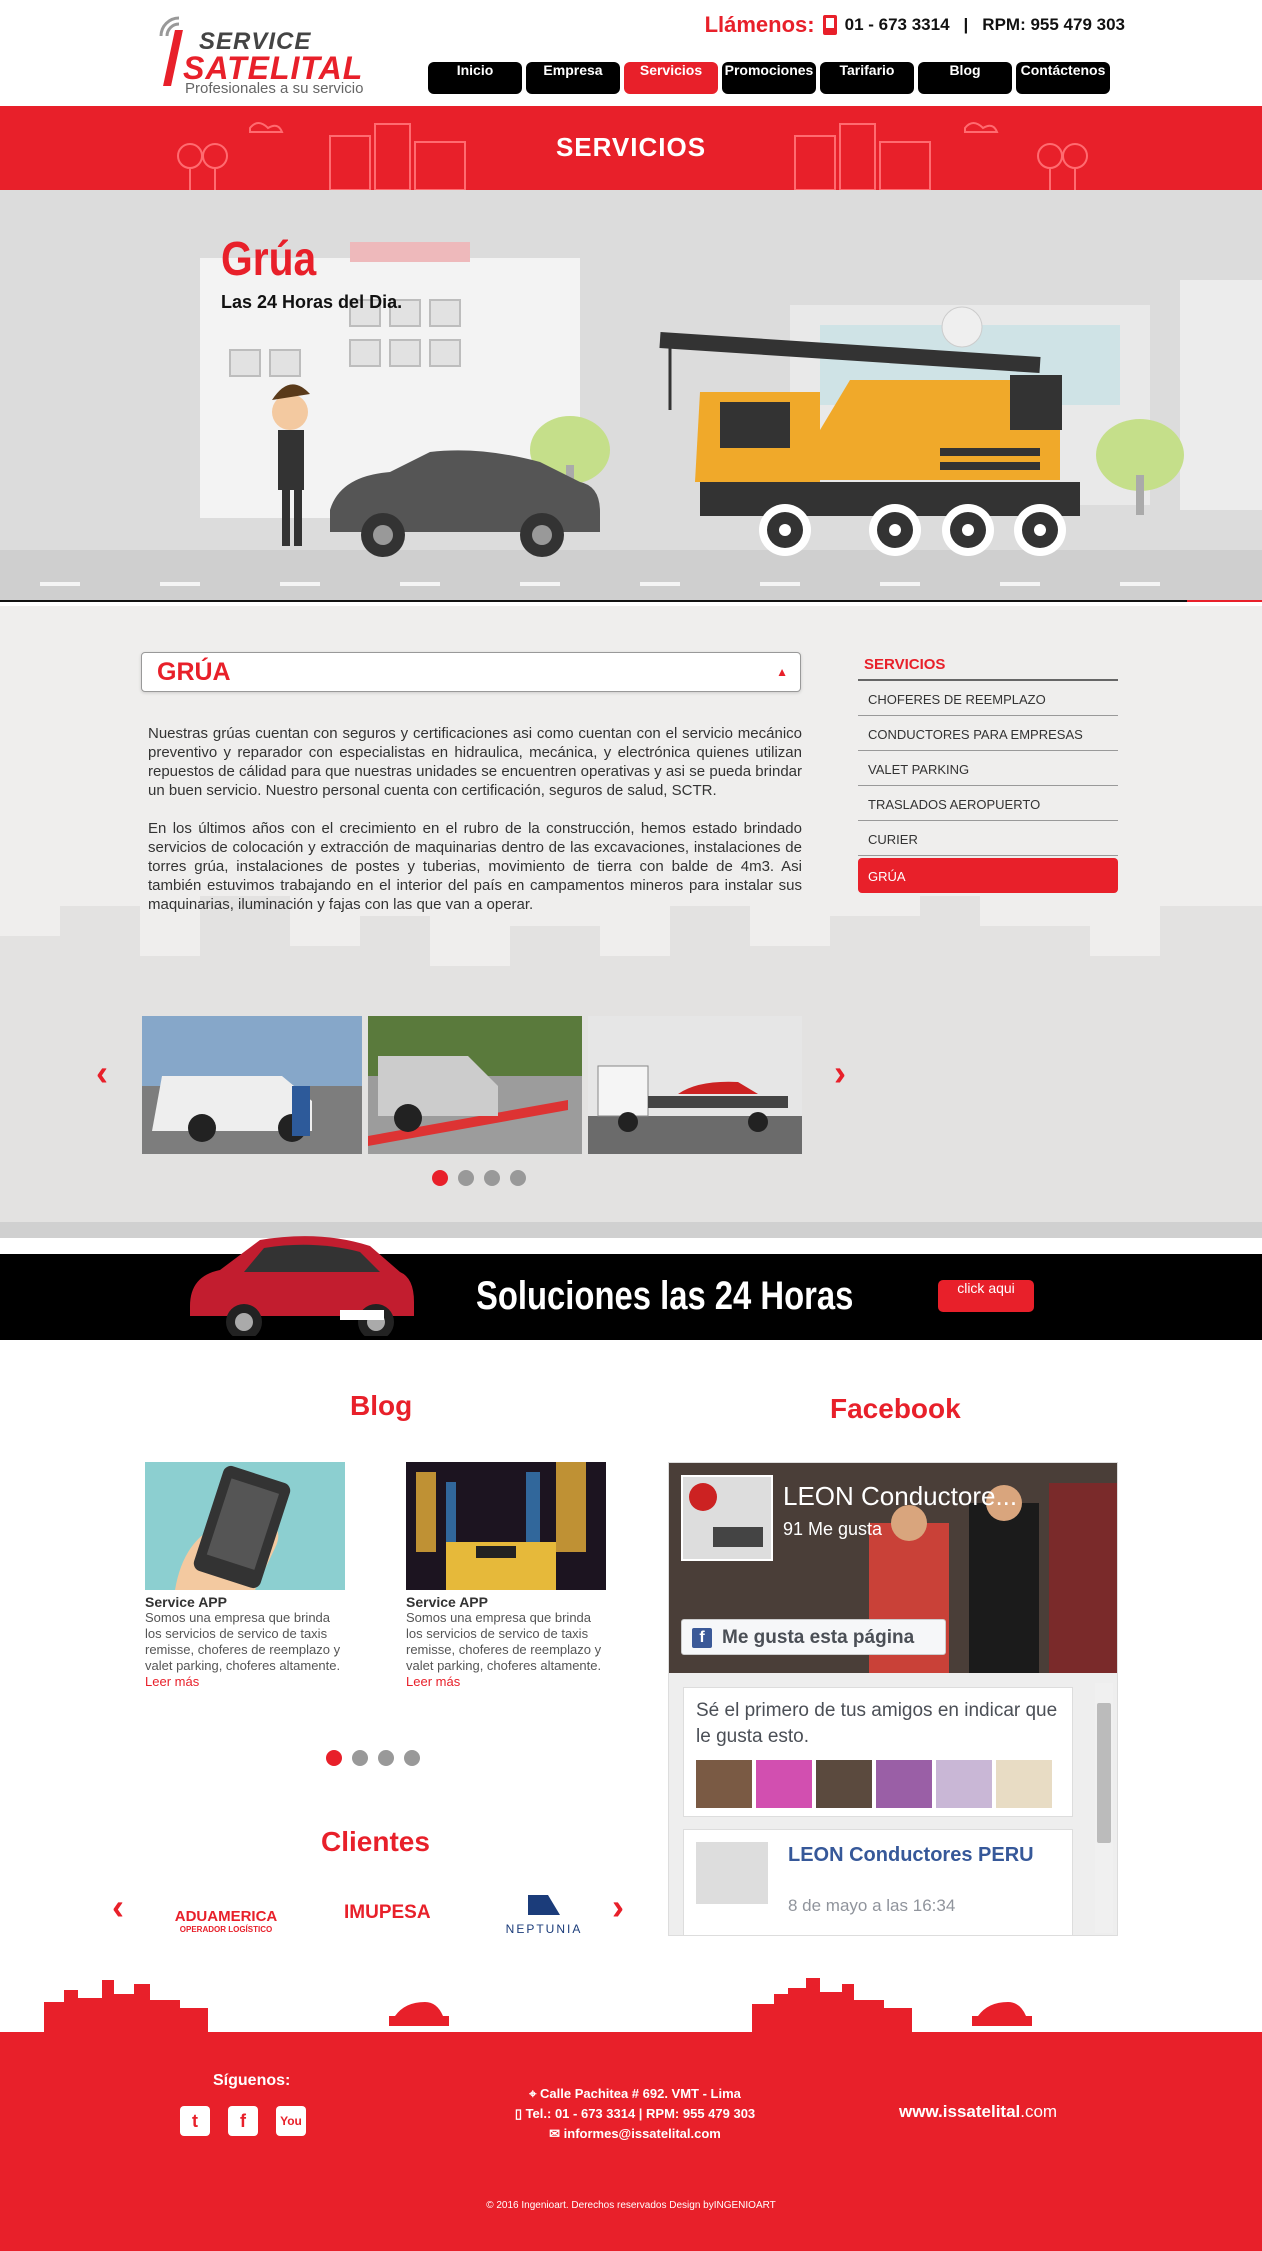 The height and width of the screenshot is (2251, 1262). I want to click on section-banner: SERVICIOS, so click(631, 148).